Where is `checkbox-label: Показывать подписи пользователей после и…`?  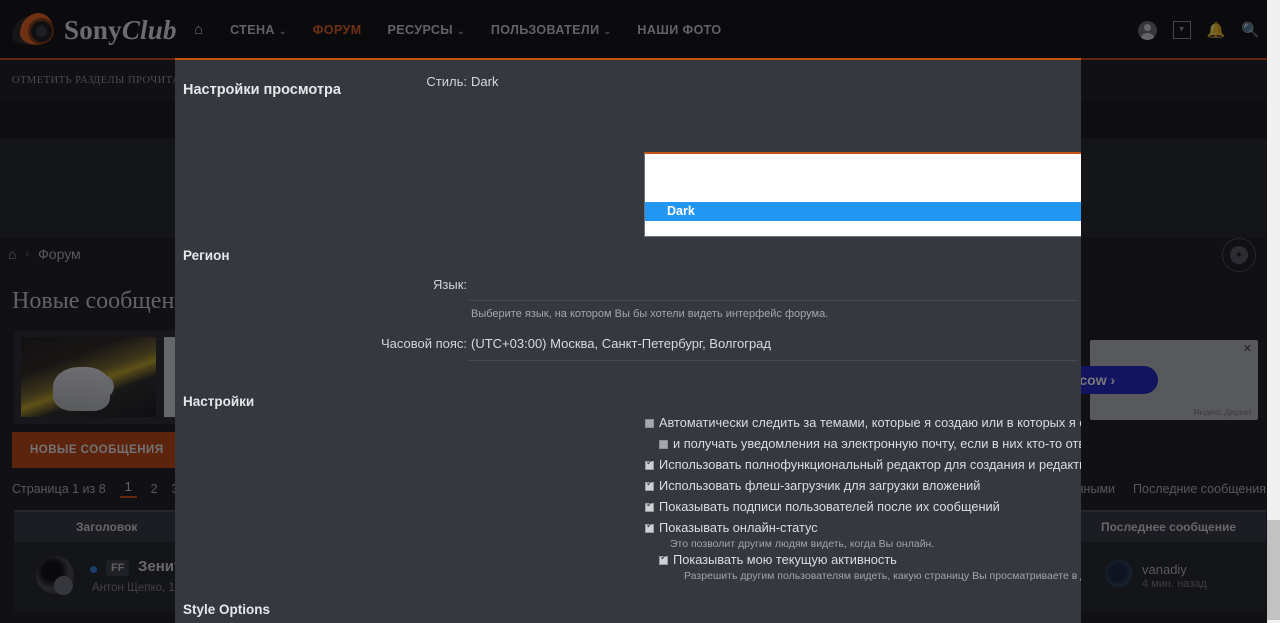
checkbox-label: Показывать подписи пользователей после и… is located at coordinates (829, 506).